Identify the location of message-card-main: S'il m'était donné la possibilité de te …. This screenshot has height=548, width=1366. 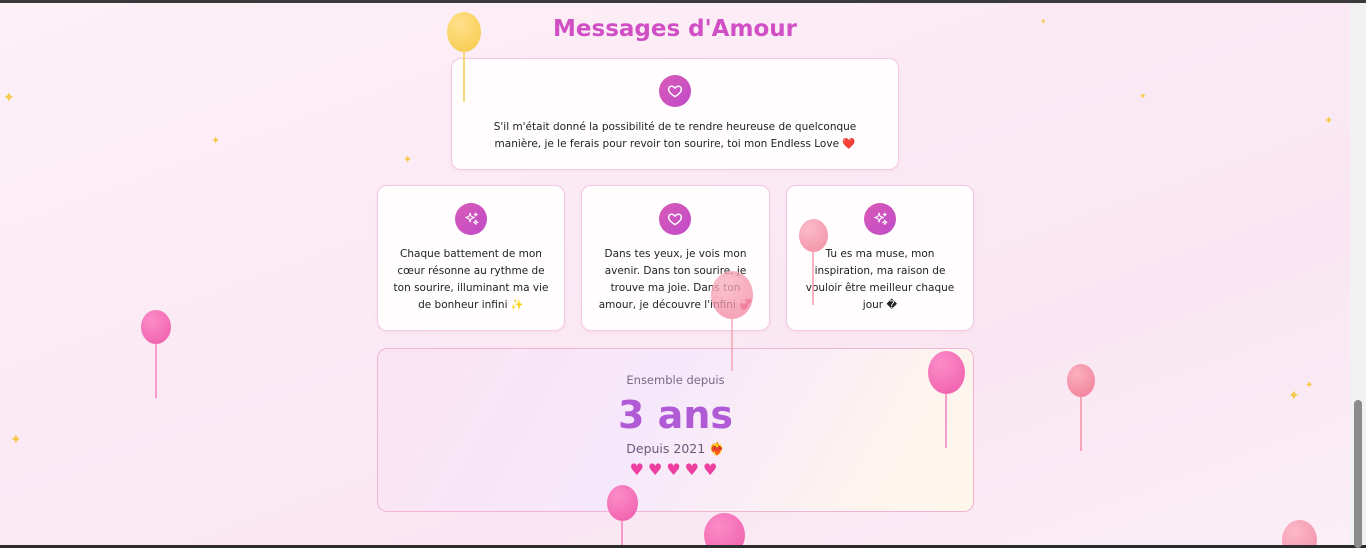
(675, 114).